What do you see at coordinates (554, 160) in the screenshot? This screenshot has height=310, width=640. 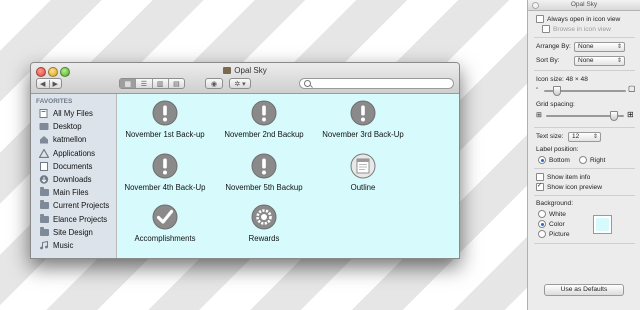 I see `label-position-bottom-radio: Bottom` at bounding box center [554, 160].